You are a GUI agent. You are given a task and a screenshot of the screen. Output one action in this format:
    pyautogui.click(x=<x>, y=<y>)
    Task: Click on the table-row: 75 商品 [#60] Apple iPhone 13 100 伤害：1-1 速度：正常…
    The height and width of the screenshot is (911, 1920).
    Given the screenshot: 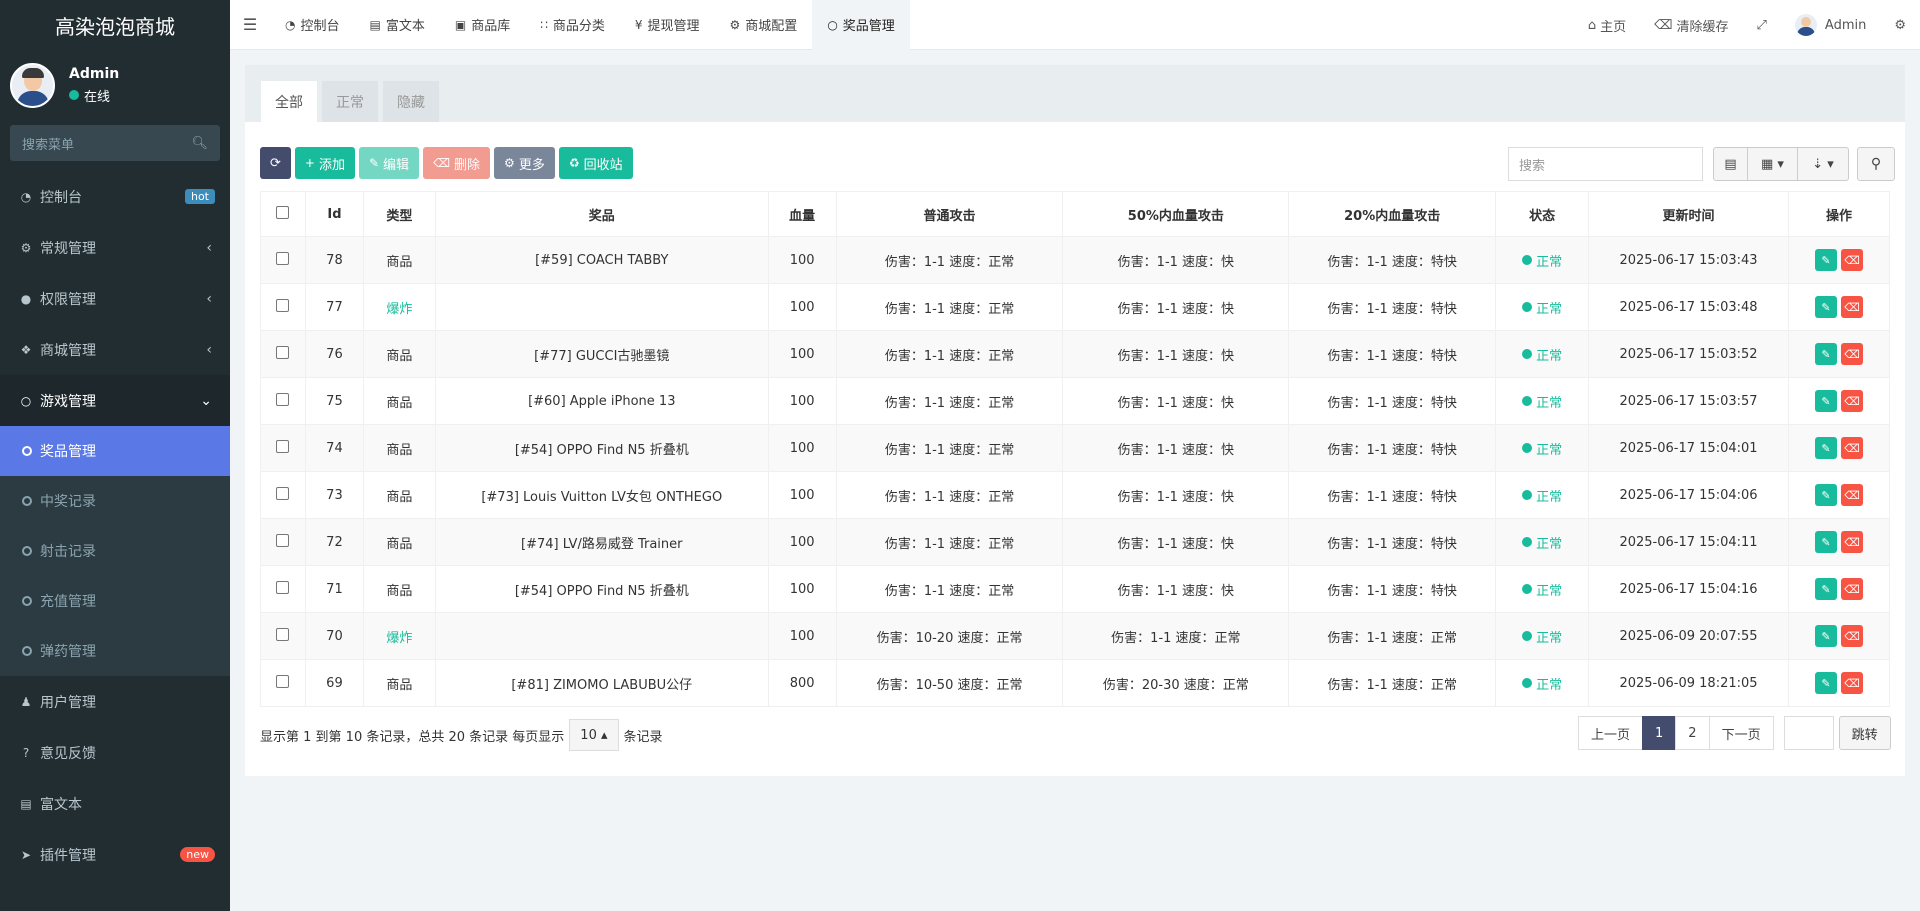 What is the action you would take?
    pyautogui.click(x=1075, y=401)
    